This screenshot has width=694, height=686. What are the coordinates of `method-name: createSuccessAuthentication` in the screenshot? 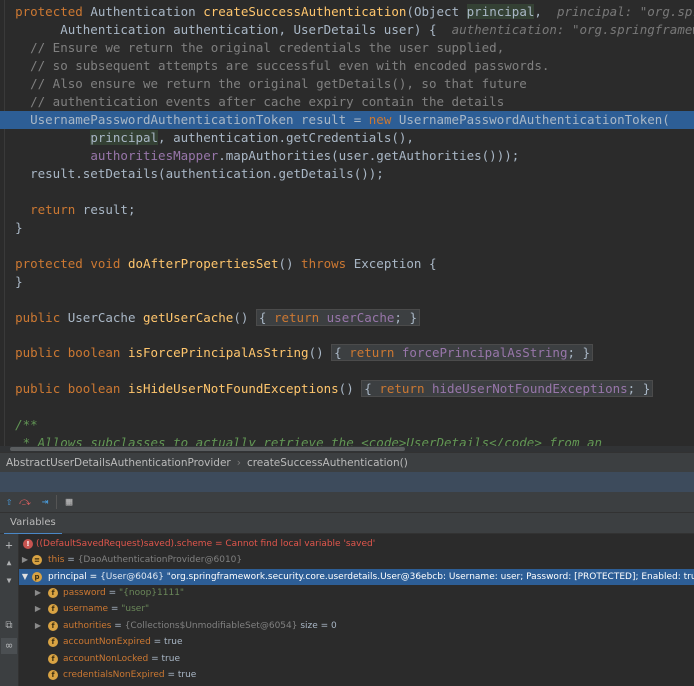 It's located at (305, 11).